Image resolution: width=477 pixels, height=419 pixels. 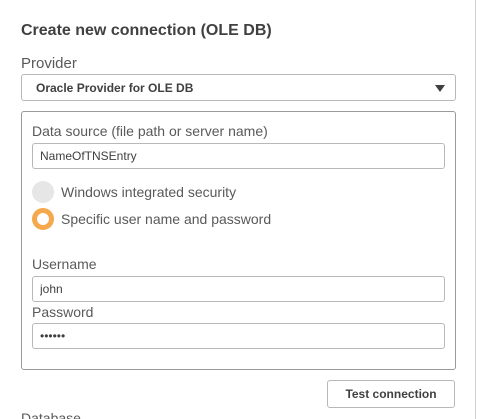 I want to click on test-connection-button: Test connection, so click(x=391, y=394).